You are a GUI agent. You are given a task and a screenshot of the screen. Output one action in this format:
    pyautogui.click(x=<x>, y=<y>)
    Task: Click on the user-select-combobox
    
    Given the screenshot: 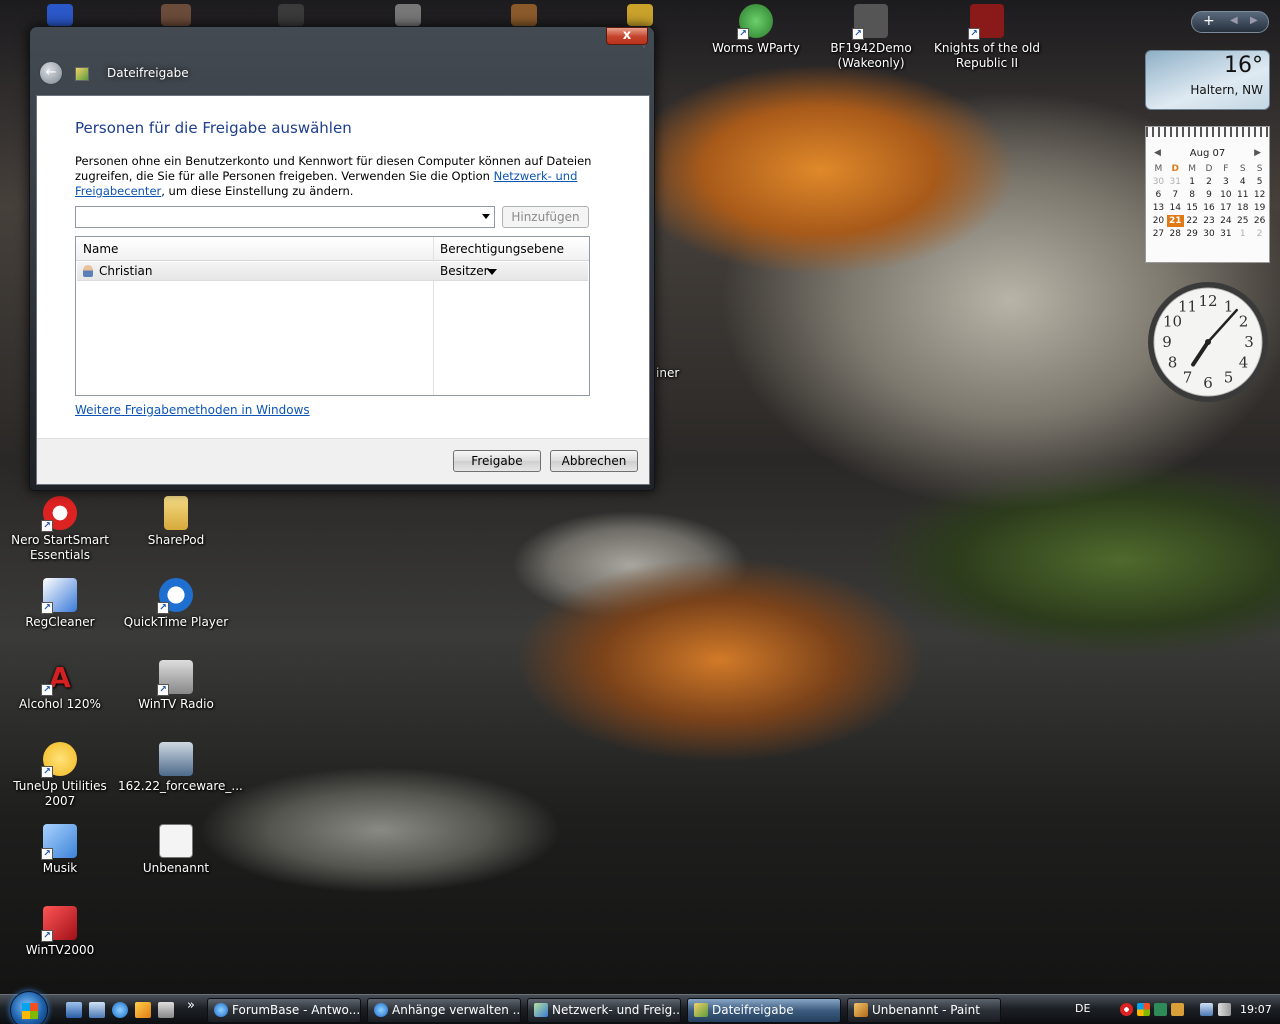 What is the action you would take?
    pyautogui.click(x=285, y=217)
    